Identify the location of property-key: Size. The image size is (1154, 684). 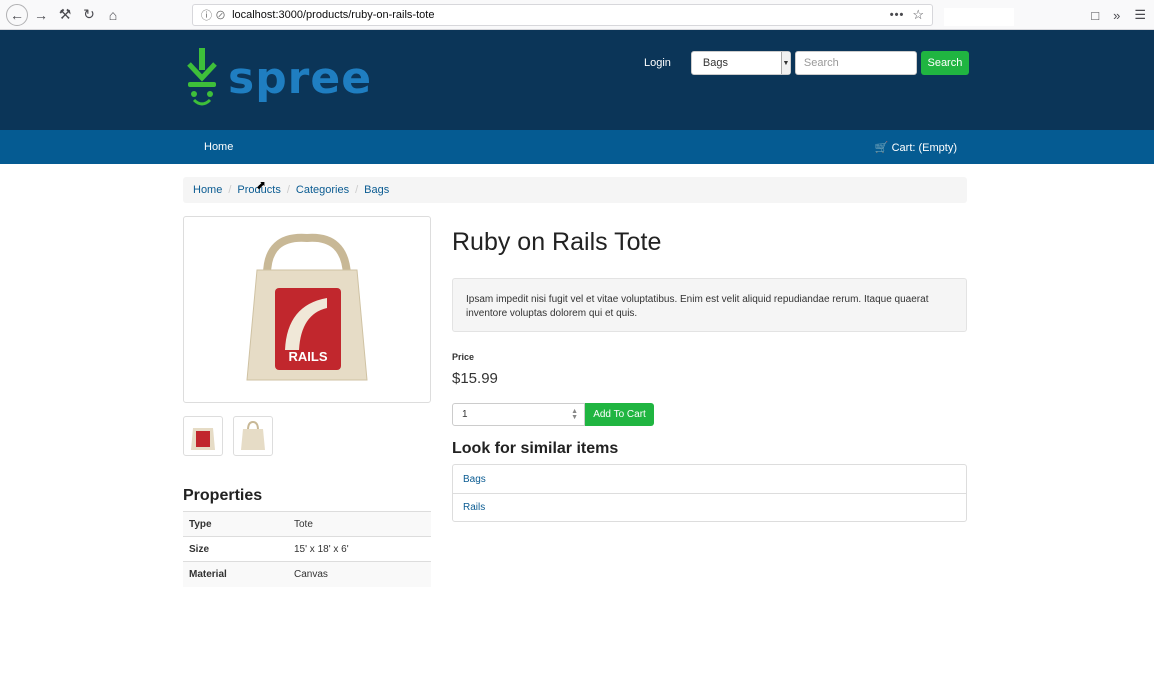
(235, 549).